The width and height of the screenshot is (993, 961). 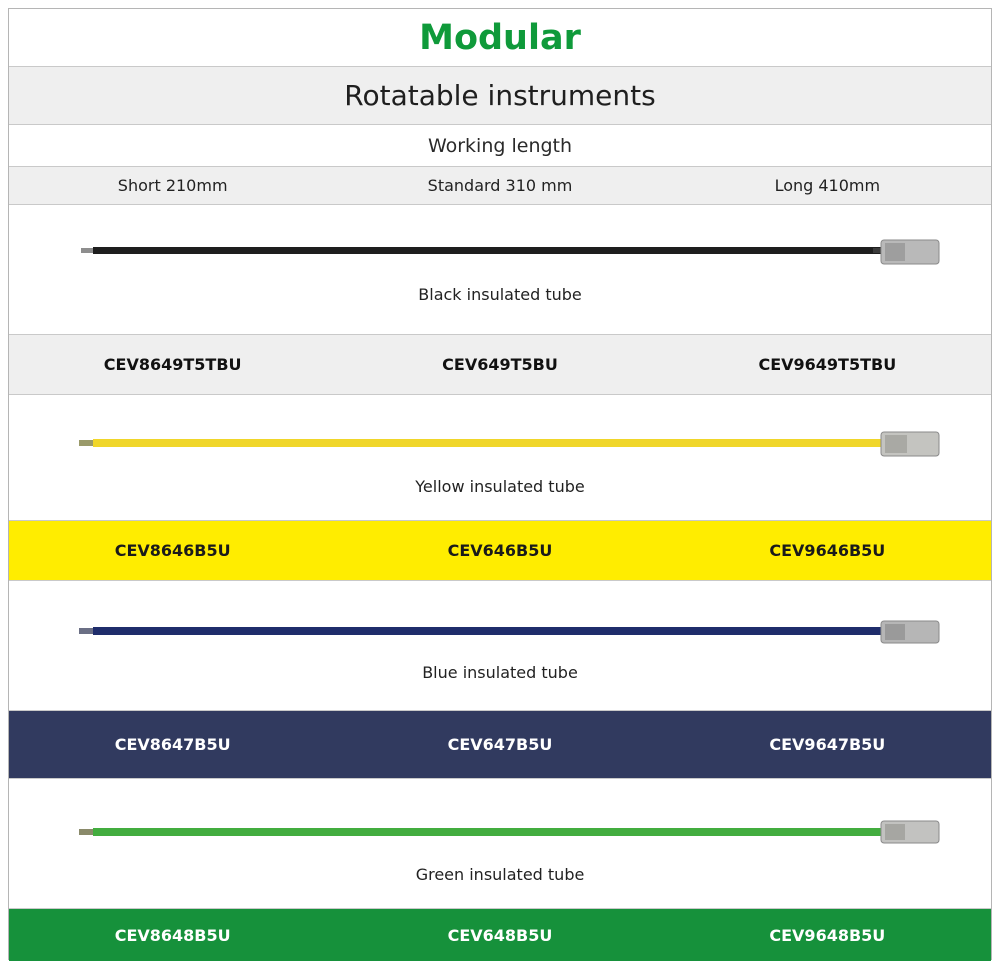 I want to click on product-code: CEV648B5U, so click(x=500, y=935).